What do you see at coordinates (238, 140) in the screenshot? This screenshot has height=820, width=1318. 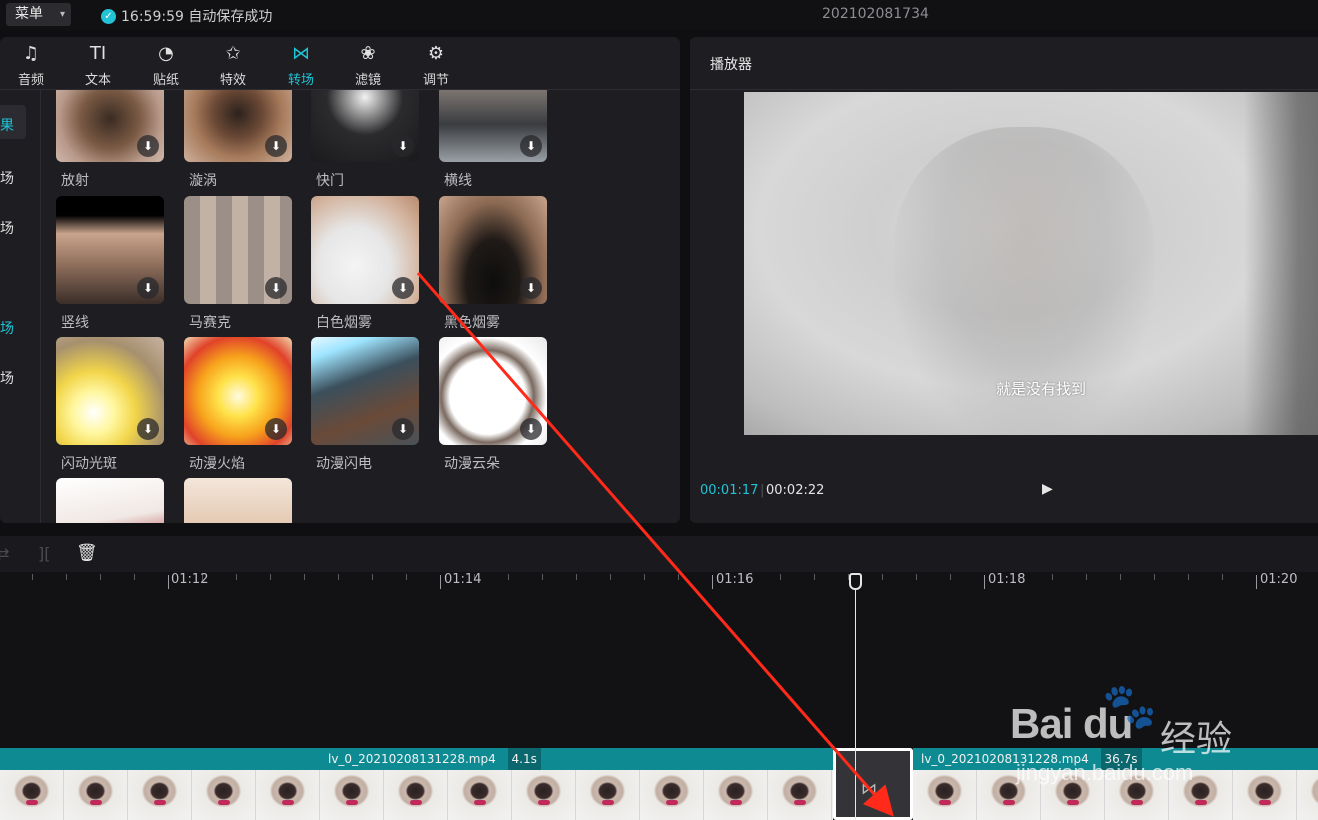 I see `effect-card: ⬇ 漩涡` at bounding box center [238, 140].